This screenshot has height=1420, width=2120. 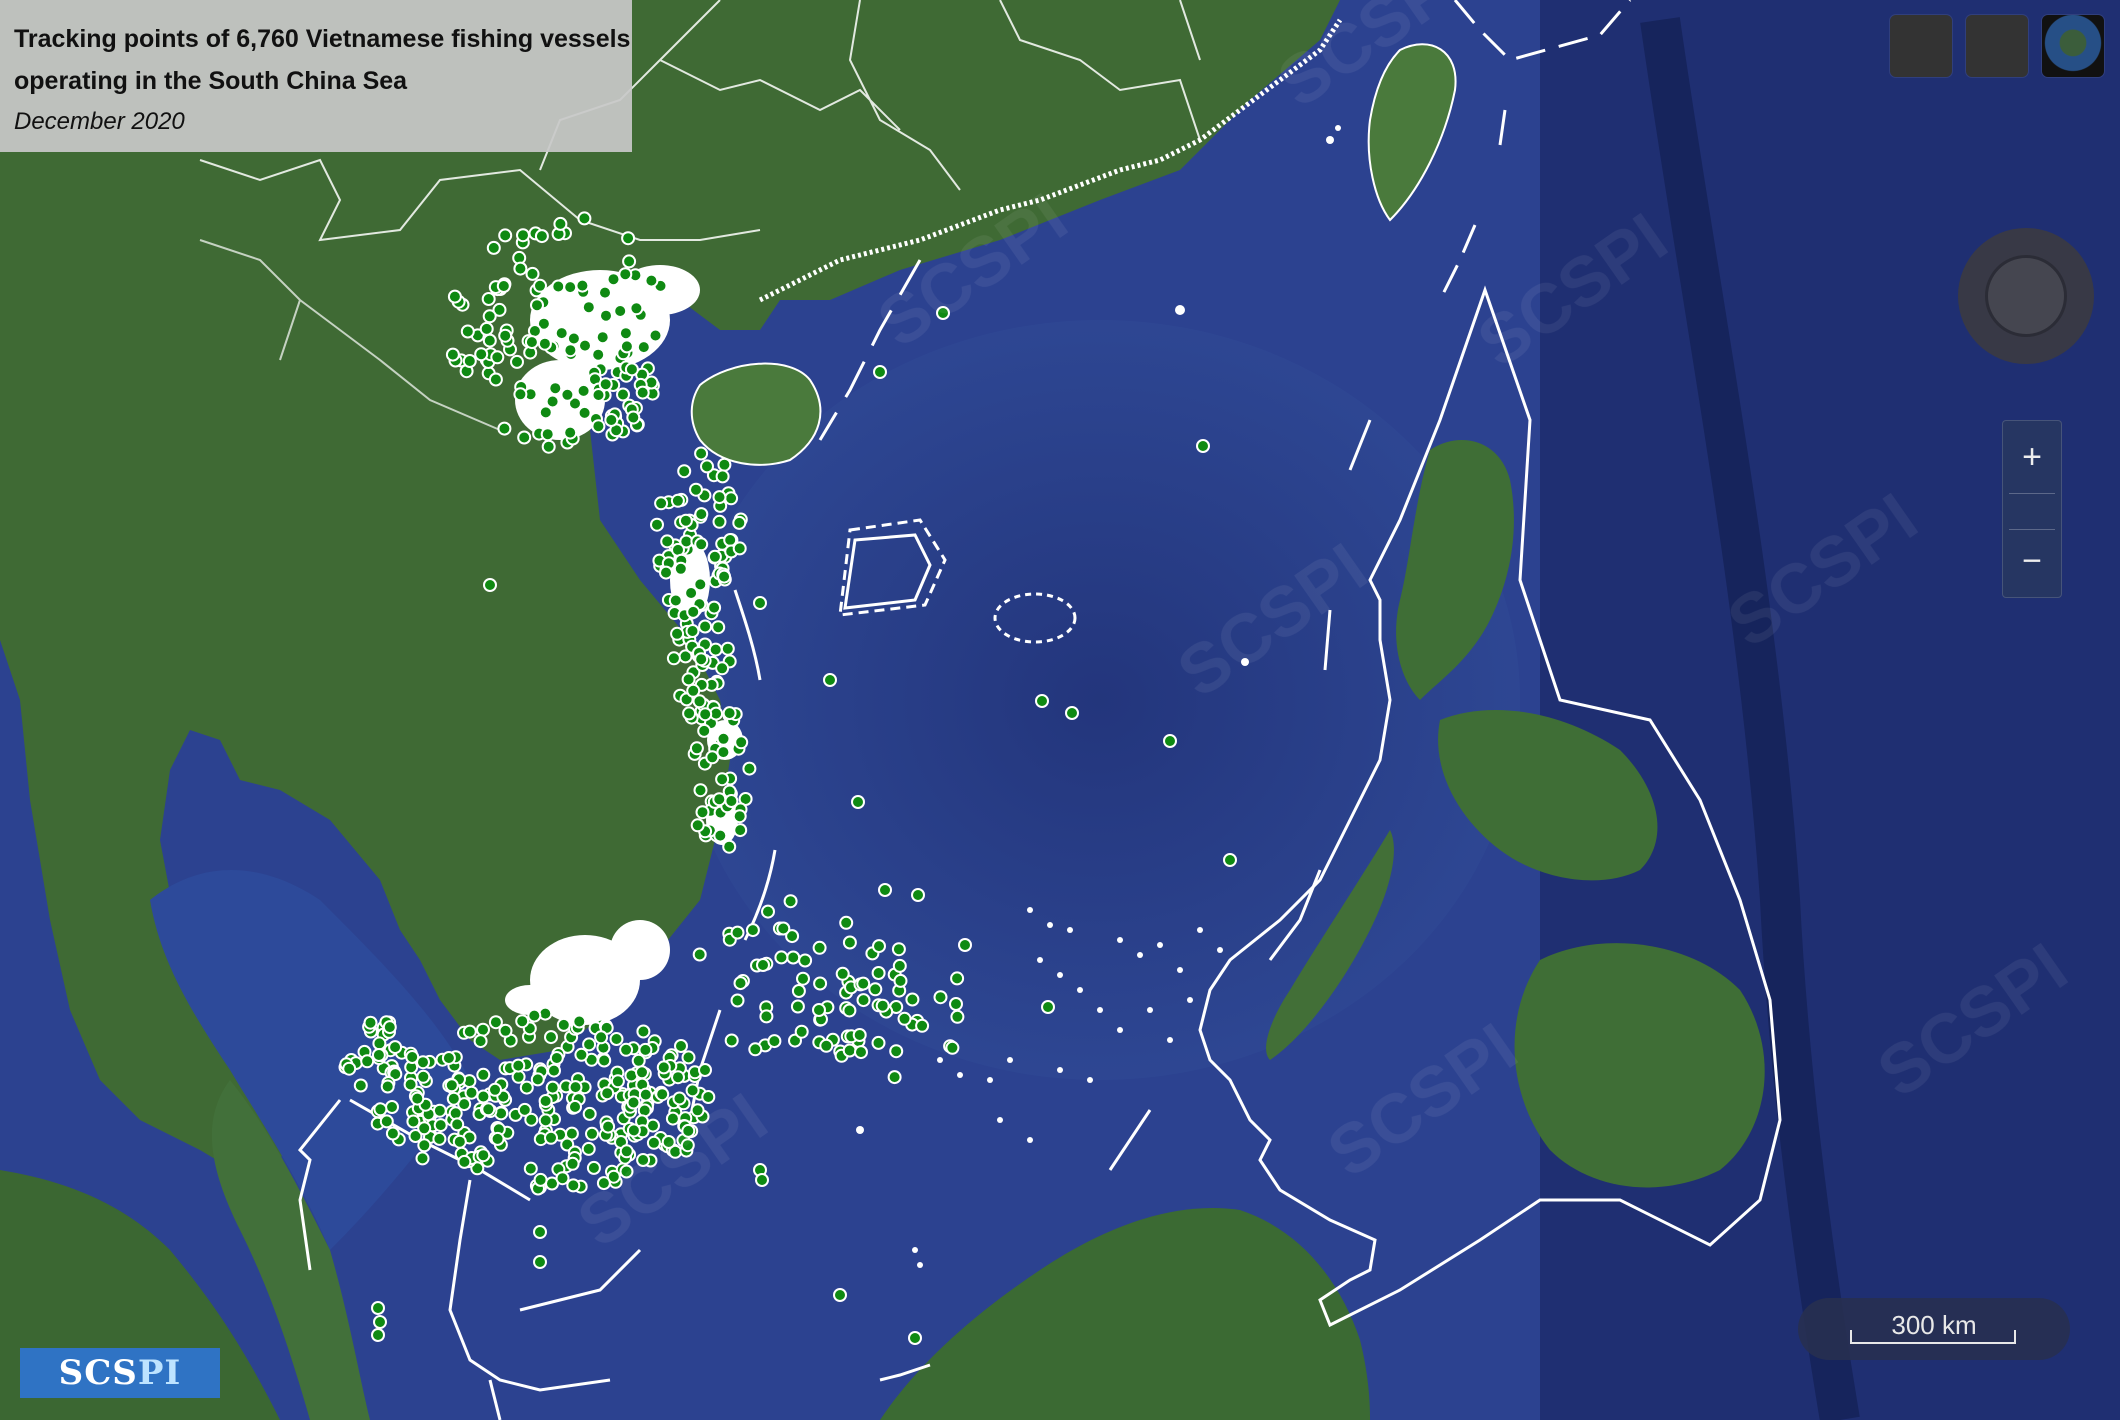 I want to click on compass-knob, so click(x=2026, y=296).